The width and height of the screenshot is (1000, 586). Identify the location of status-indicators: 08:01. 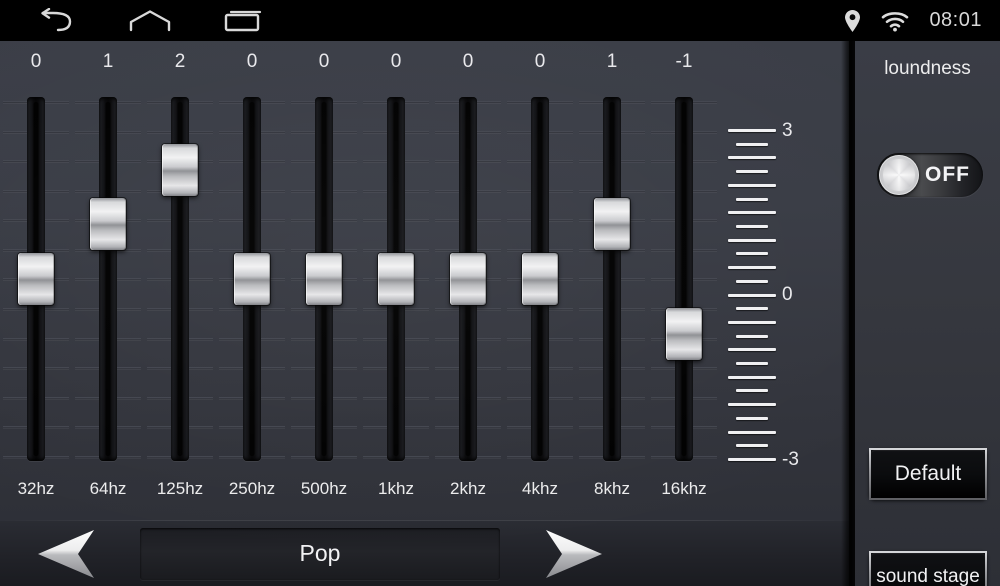
(913, 20).